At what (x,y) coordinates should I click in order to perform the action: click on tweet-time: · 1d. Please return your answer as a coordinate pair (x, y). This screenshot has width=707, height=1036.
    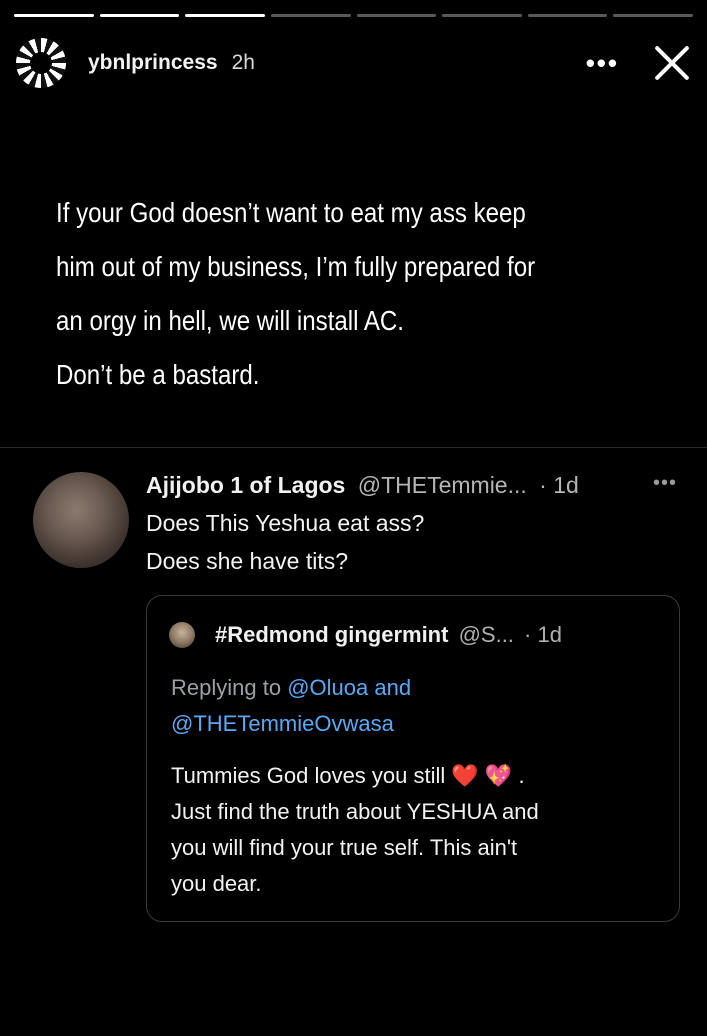
    Looking at the image, I should click on (559, 485).